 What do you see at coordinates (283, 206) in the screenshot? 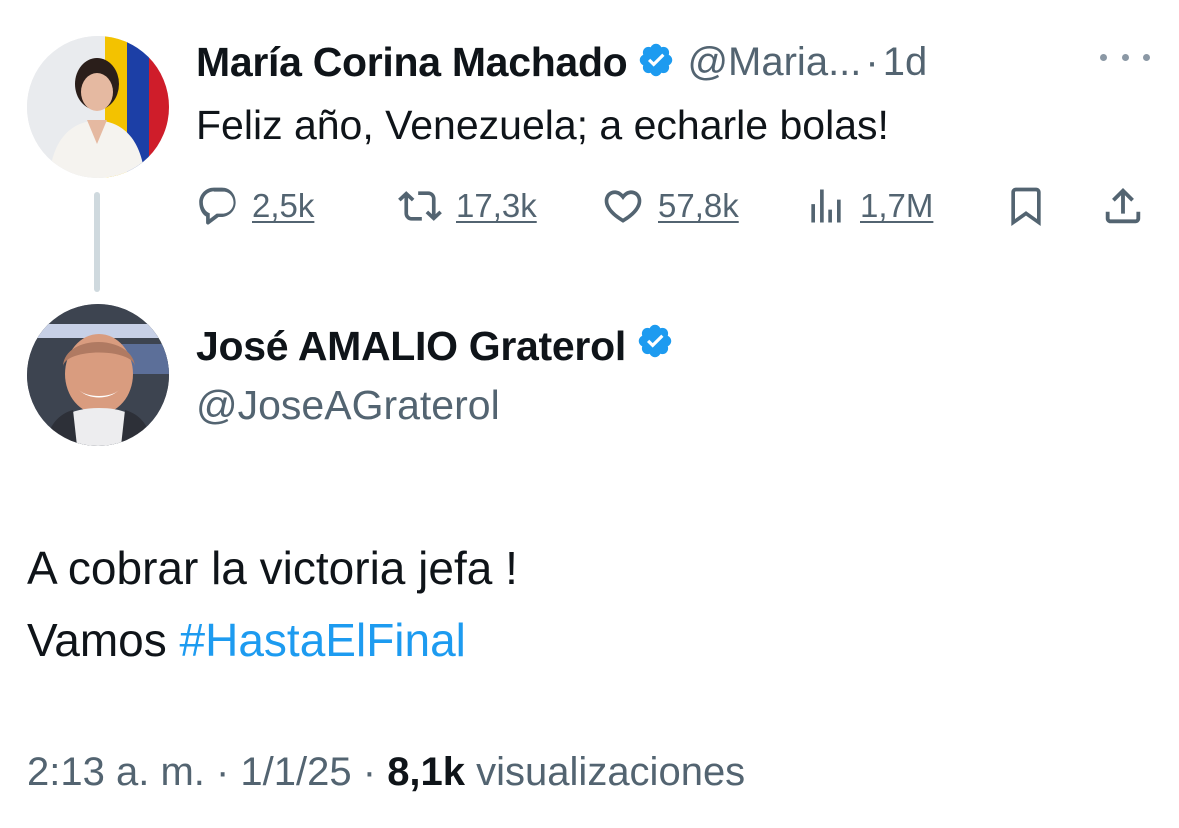
I see `reply-count: 2,5k` at bounding box center [283, 206].